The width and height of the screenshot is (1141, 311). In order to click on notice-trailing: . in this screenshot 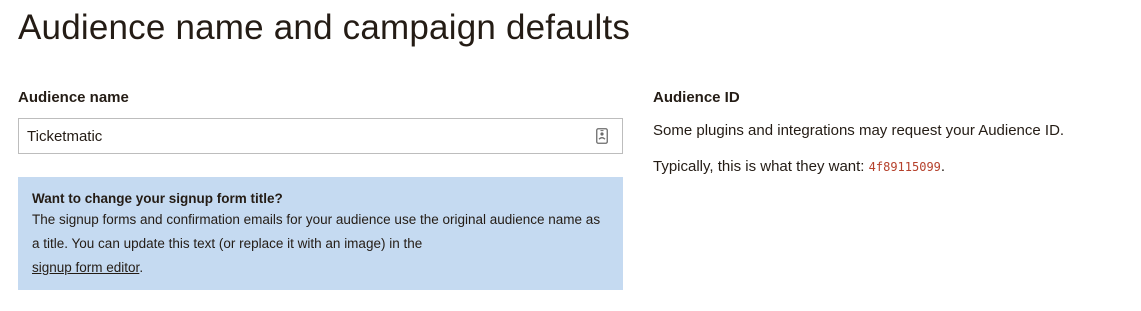, I will do `click(141, 267)`.